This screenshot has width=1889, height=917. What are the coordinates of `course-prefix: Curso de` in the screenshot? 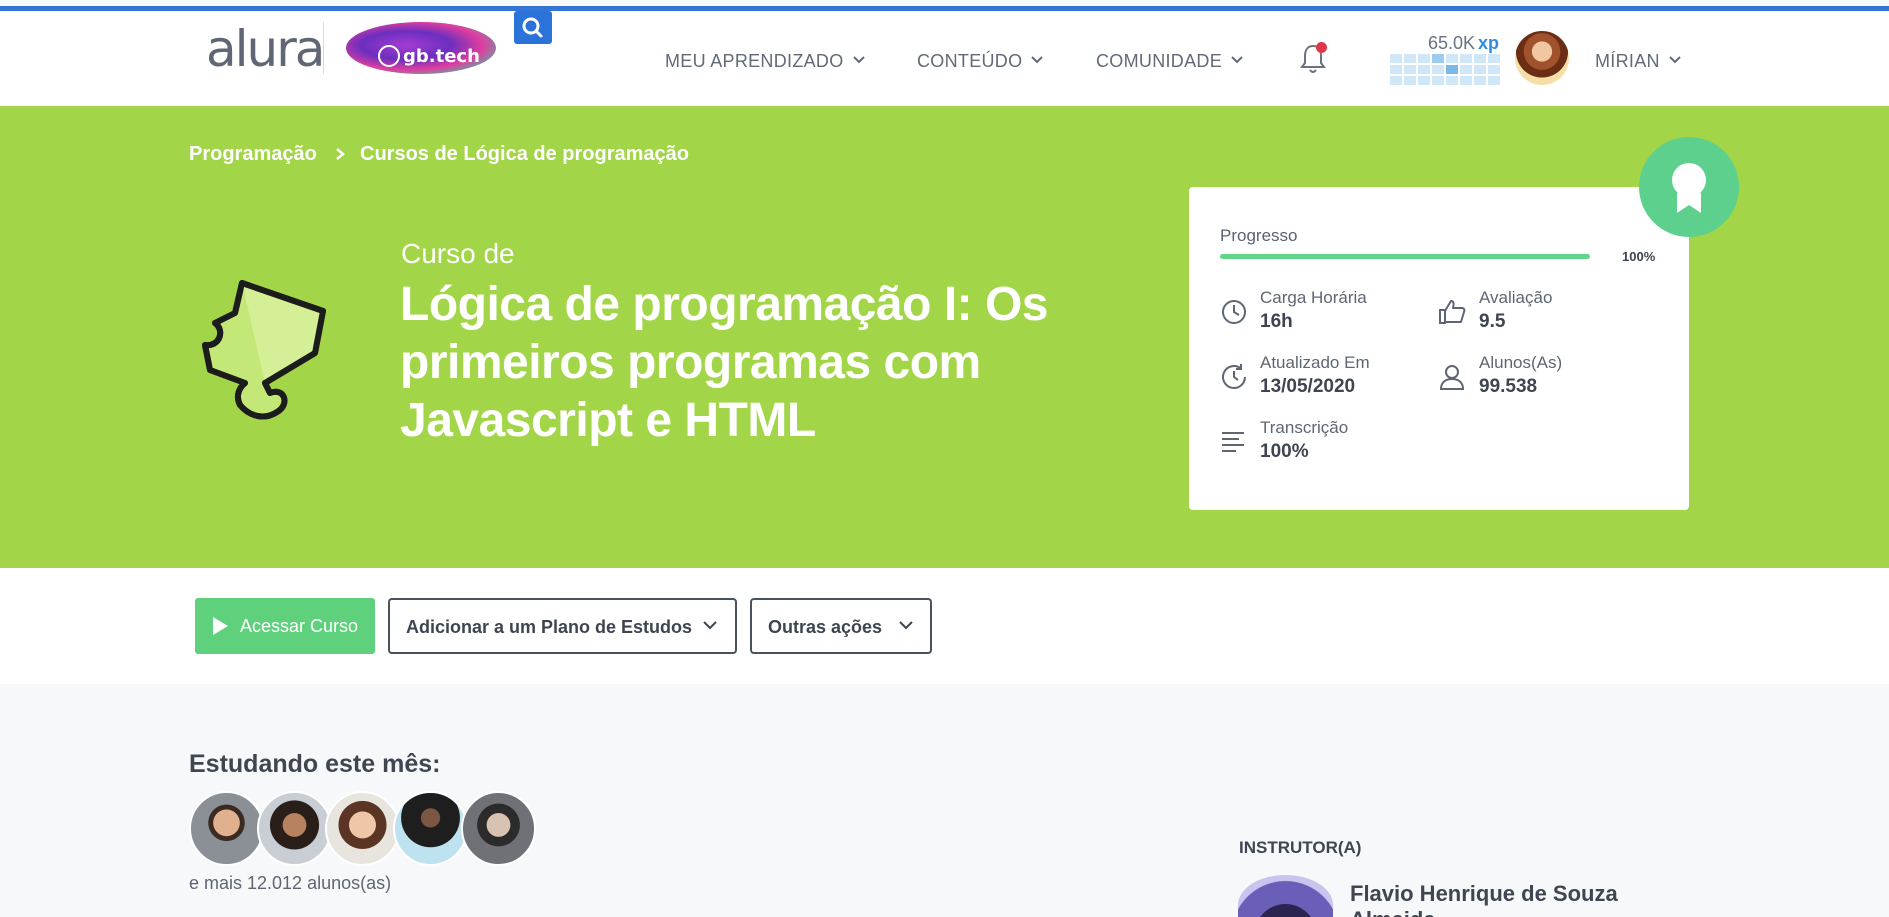 It's located at (458, 253).